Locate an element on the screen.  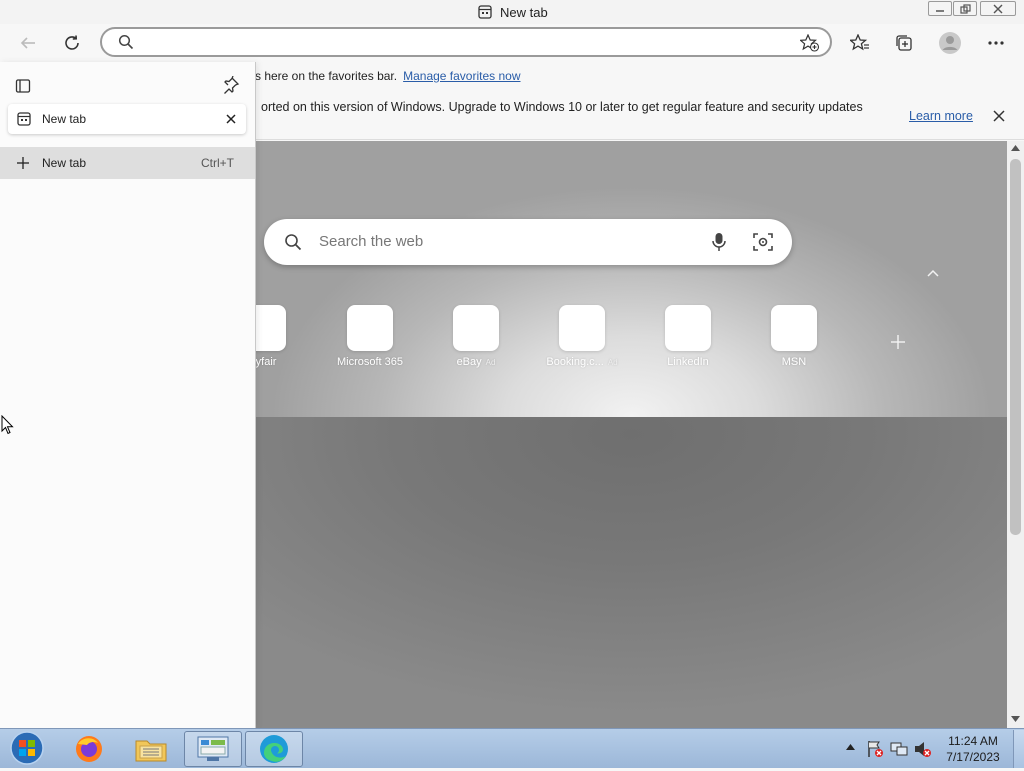
manage-favorites-link: Manage favorites now is located at coordinates (461, 76).